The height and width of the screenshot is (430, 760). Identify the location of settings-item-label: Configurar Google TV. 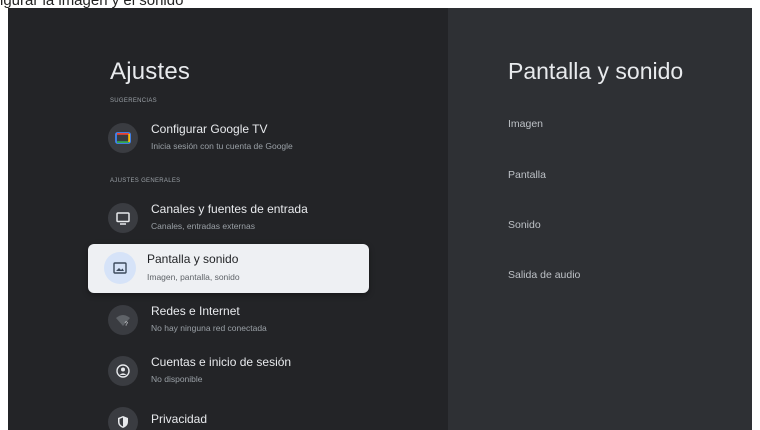
(209, 129).